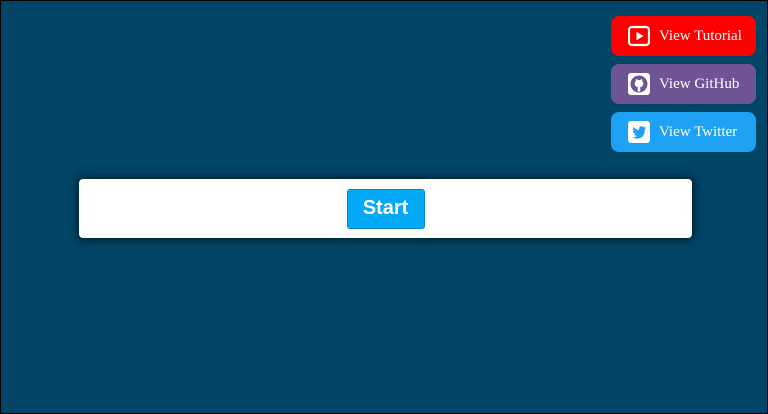 This screenshot has width=768, height=414. I want to click on twitter-icon, so click(639, 132).